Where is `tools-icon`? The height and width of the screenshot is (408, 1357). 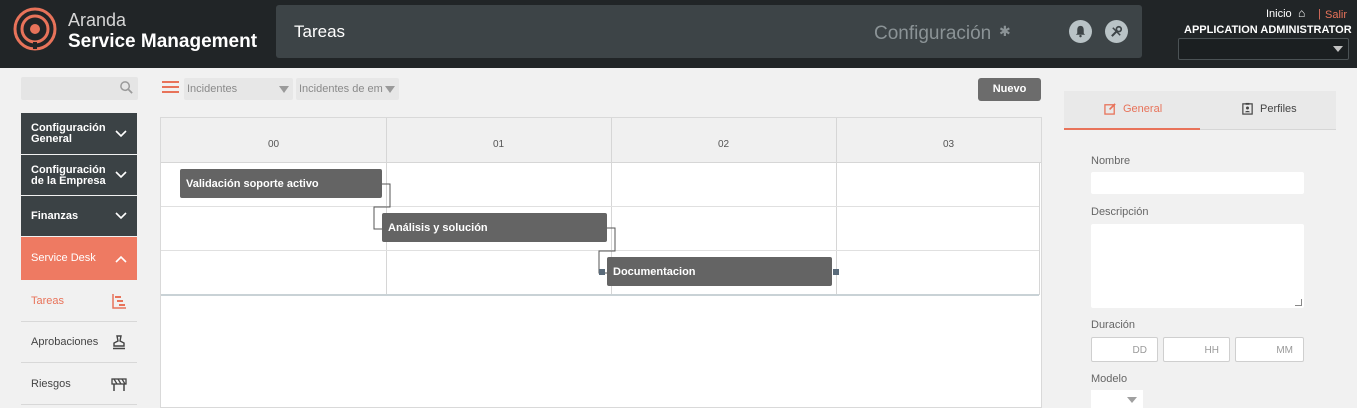 tools-icon is located at coordinates (1117, 31).